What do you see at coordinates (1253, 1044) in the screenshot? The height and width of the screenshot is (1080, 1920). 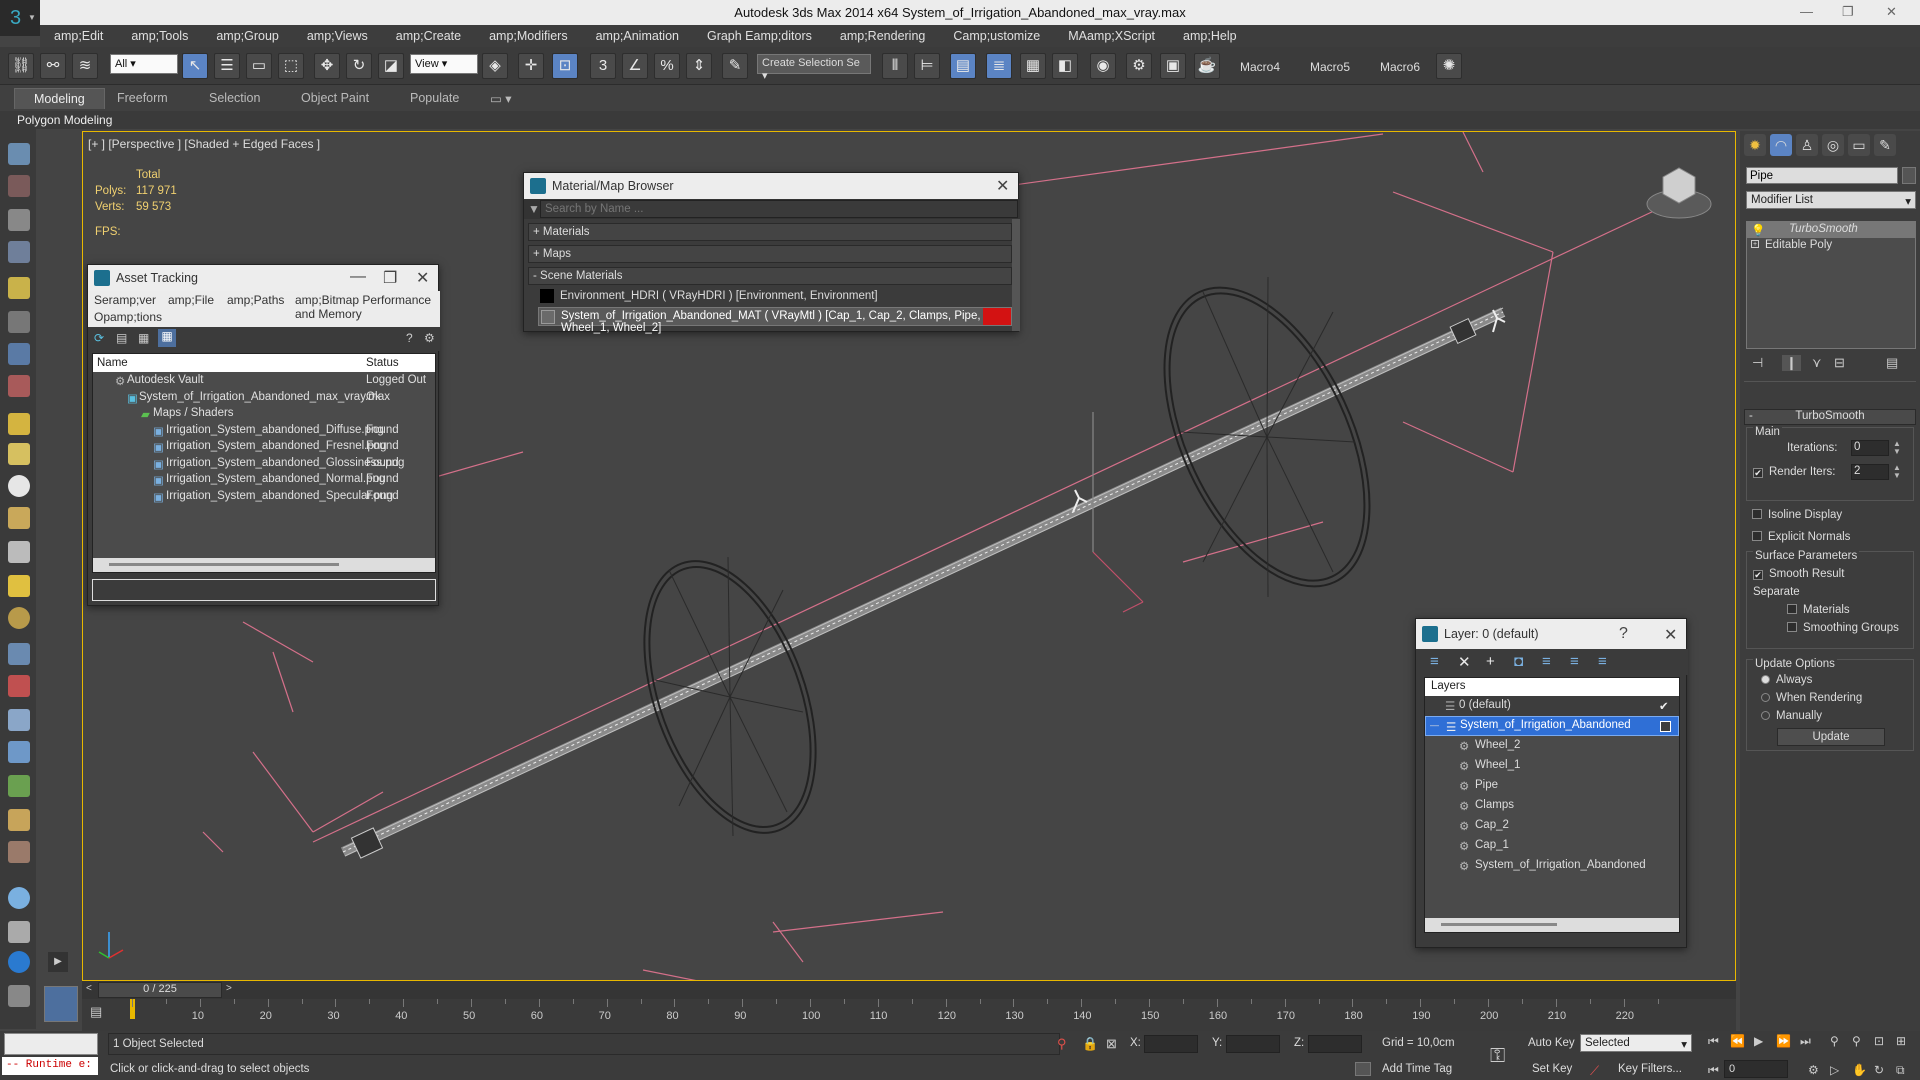 I see `y-coord-input` at bounding box center [1253, 1044].